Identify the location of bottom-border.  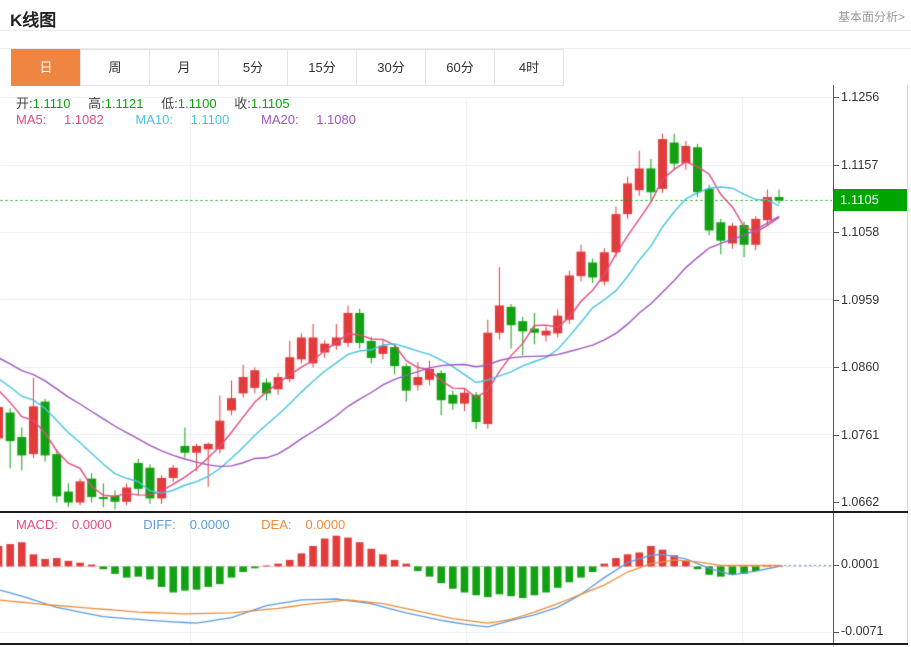
(454, 644).